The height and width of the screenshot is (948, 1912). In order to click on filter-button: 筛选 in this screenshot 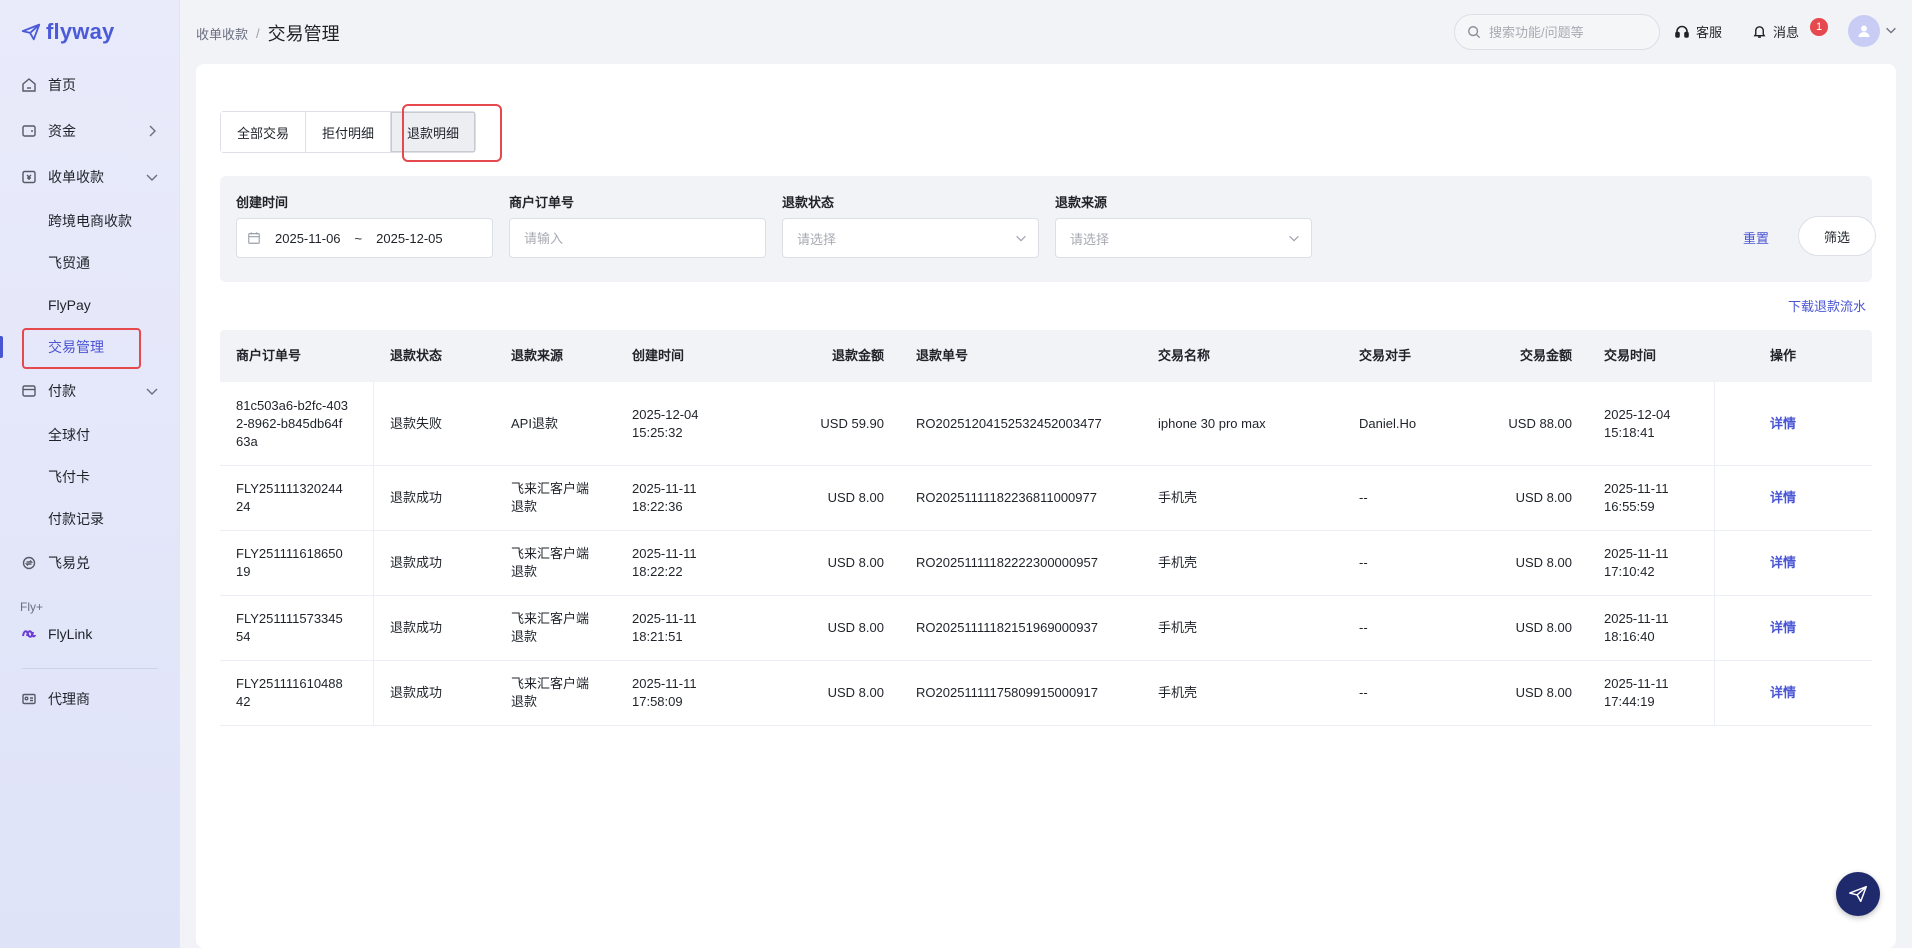, I will do `click(1837, 236)`.